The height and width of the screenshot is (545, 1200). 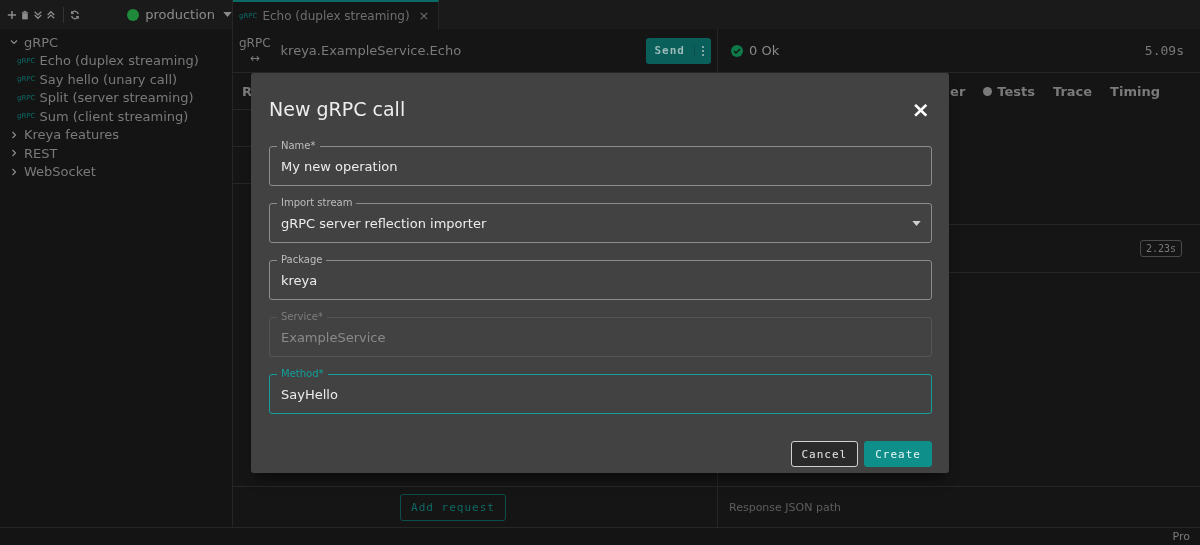 What do you see at coordinates (371, 50) in the screenshot?
I see `method-name: kreya.ExampleService.Echo` at bounding box center [371, 50].